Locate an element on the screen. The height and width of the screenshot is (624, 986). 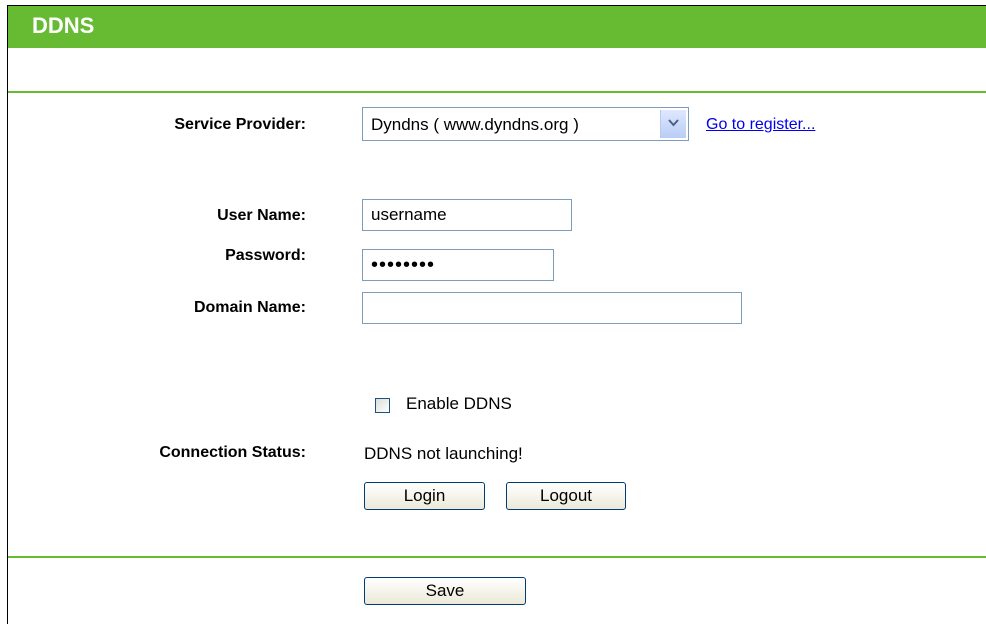
password-input is located at coordinates (458, 265).